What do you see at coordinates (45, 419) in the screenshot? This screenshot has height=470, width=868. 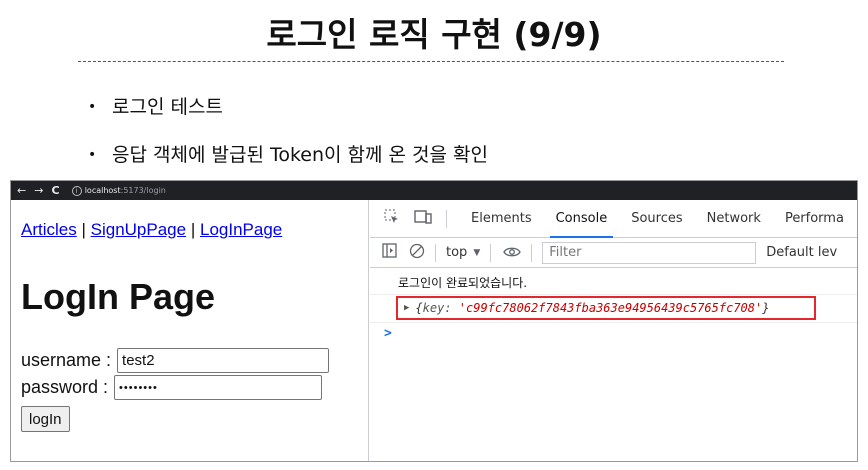 I see `login-button: logIn` at bounding box center [45, 419].